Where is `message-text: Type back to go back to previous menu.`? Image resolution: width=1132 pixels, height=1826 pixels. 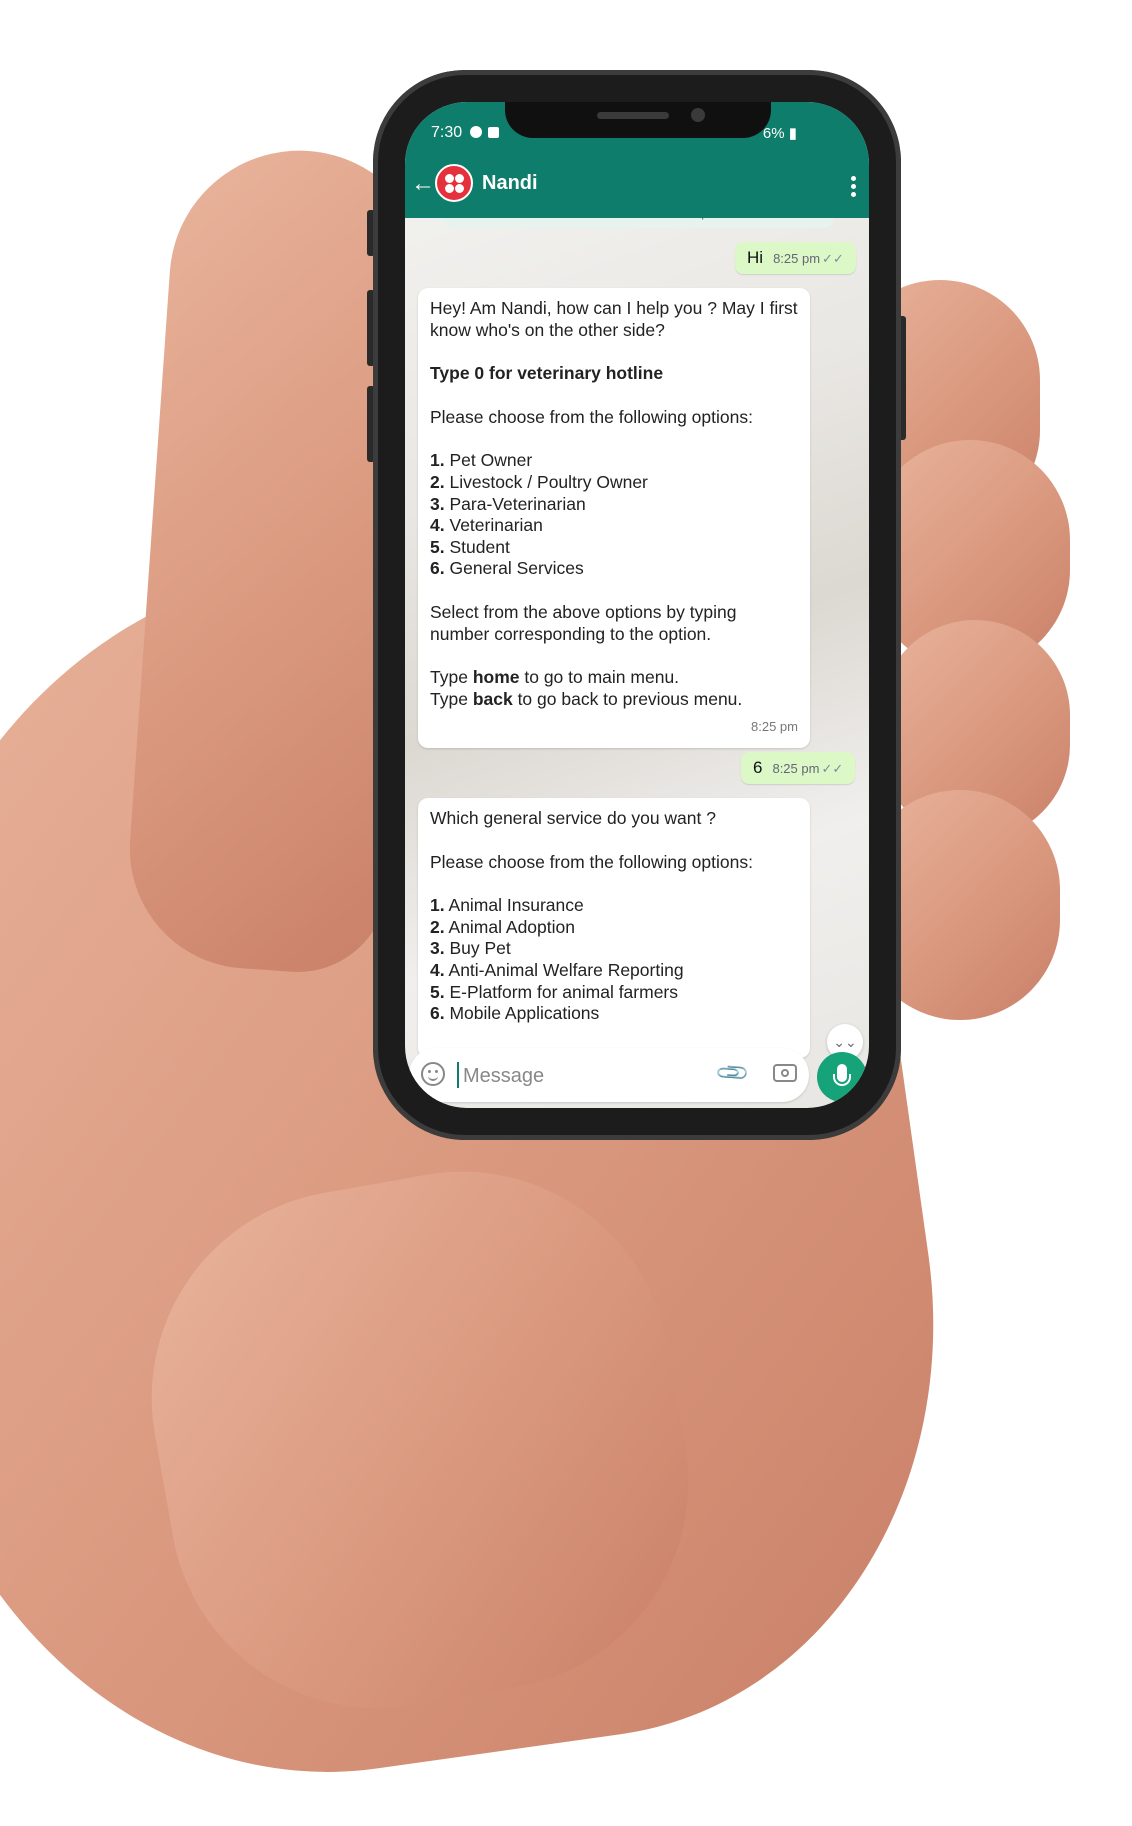 message-text: Type back to go back to previous menu. is located at coordinates (586, 698).